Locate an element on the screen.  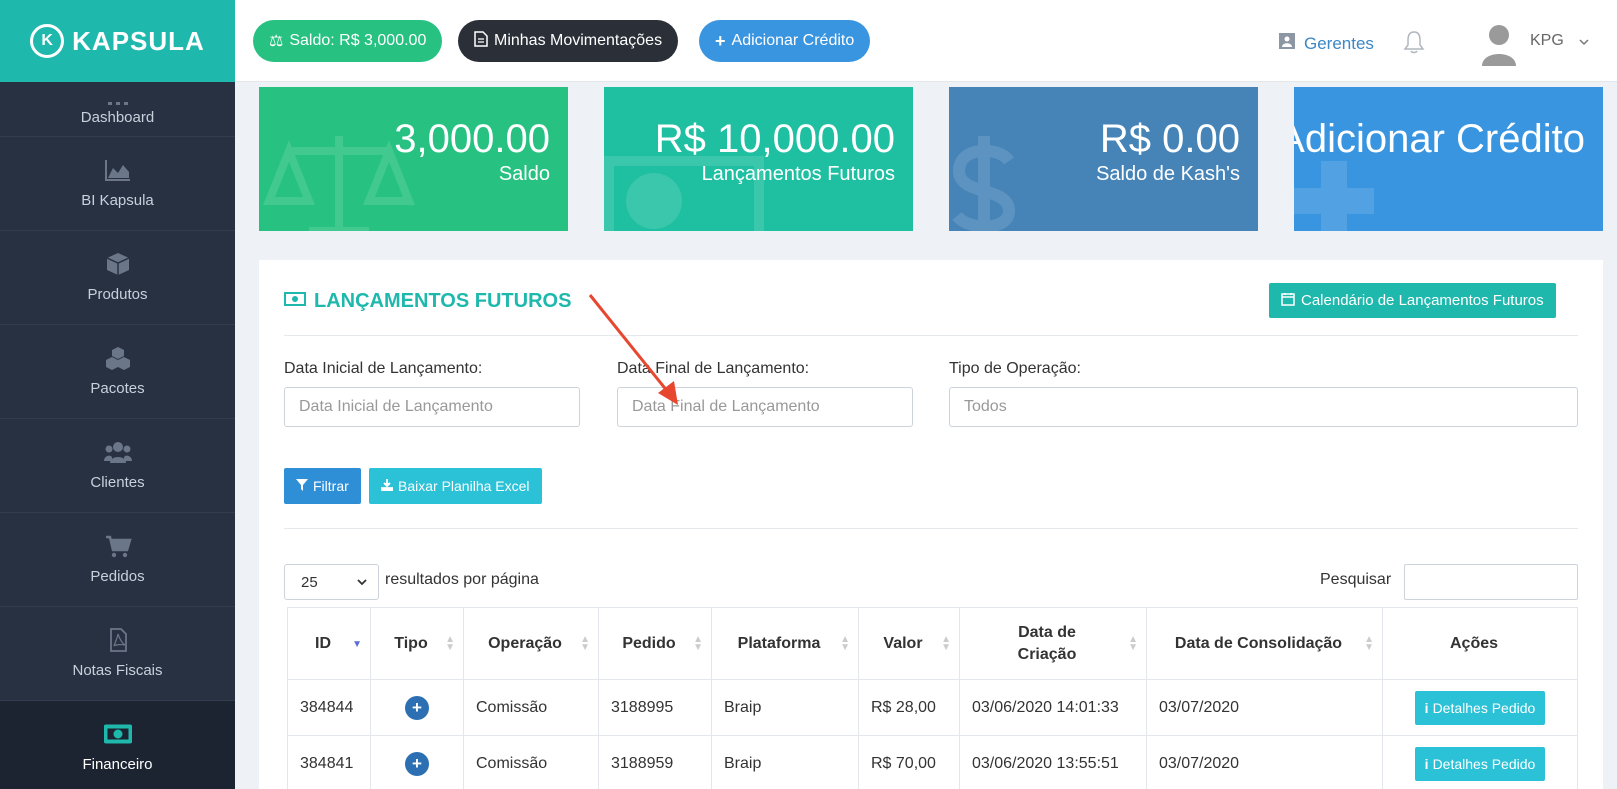
tipo-operacao-label: Tipo de Operação: is located at coordinates (1015, 368).